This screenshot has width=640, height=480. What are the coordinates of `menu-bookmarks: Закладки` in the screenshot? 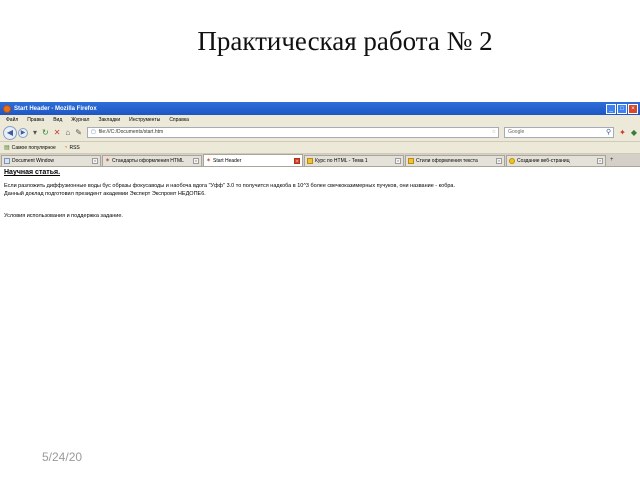 It's located at (109, 120).